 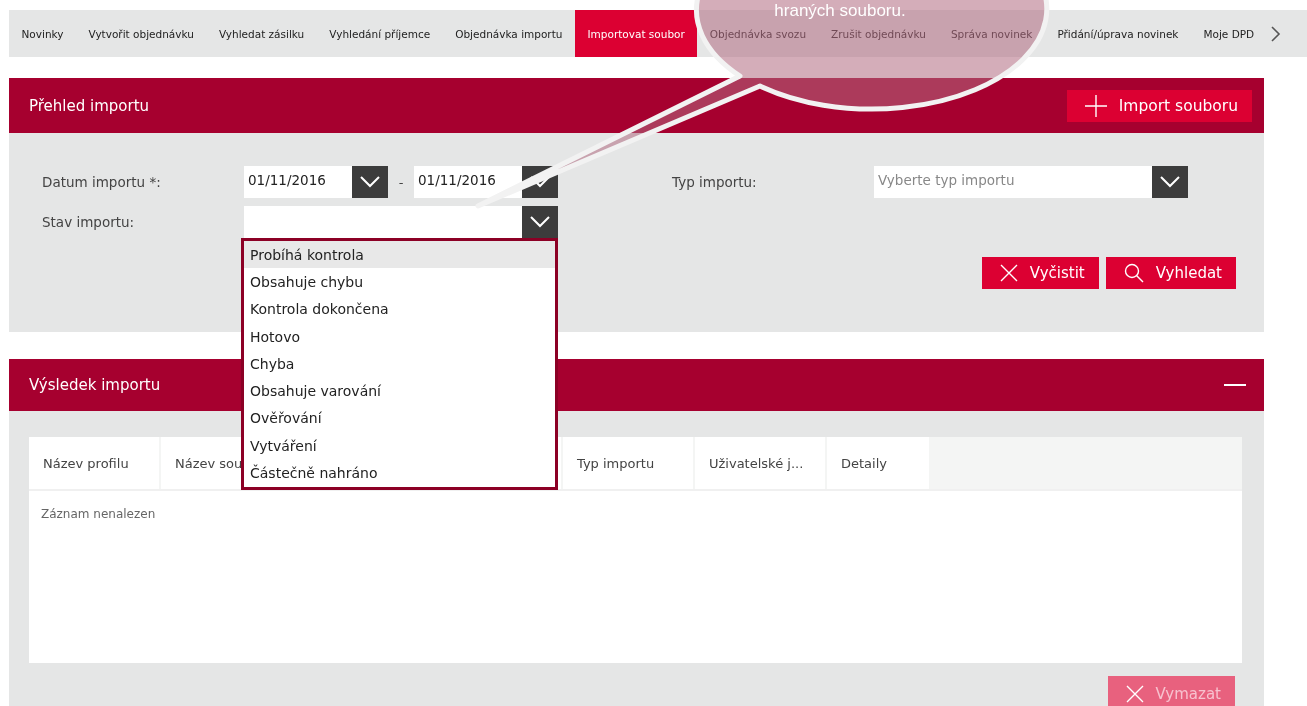 I want to click on import-status-dropdown, so click(x=401, y=222).